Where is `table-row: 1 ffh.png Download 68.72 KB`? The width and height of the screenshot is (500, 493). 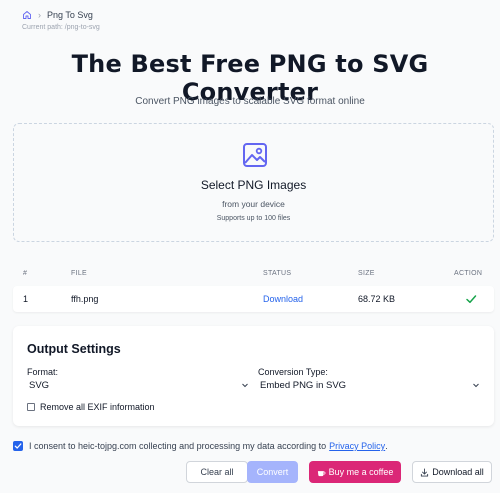 table-row: 1 ffh.png Download 68.72 KB is located at coordinates (253, 299).